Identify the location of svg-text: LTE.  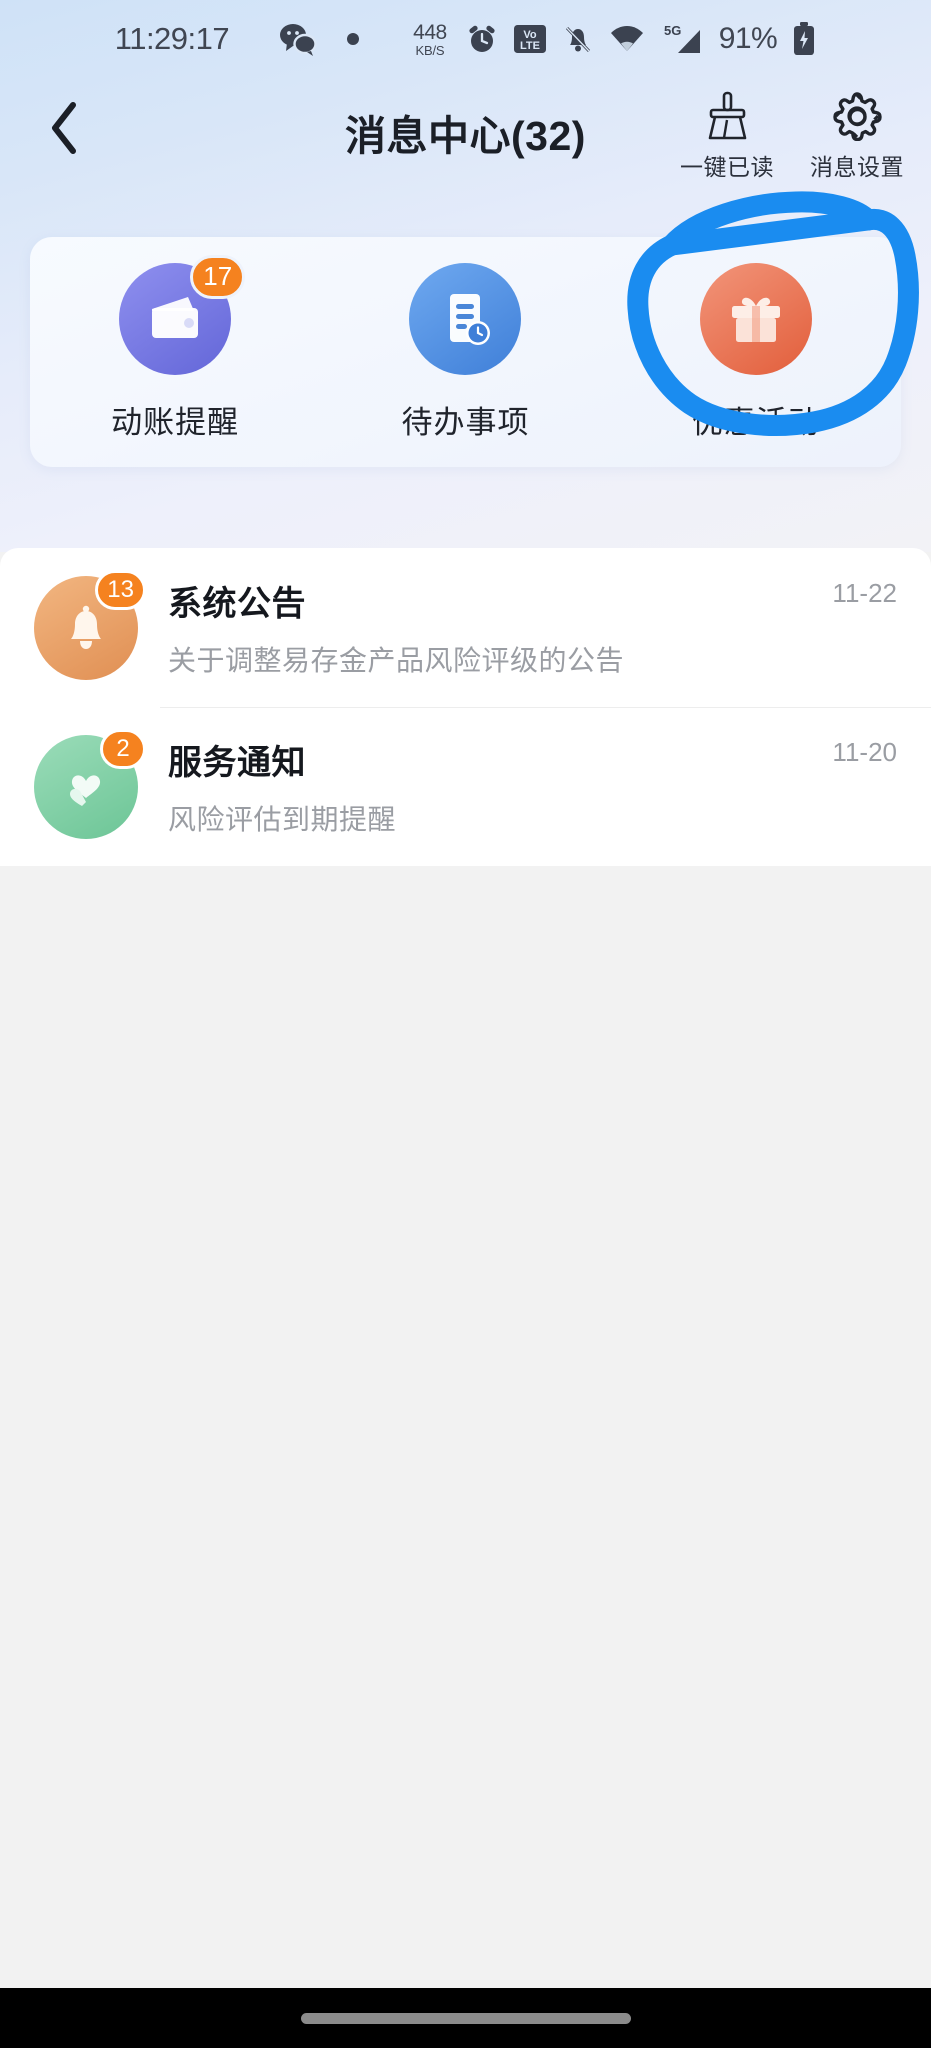
(530, 46).